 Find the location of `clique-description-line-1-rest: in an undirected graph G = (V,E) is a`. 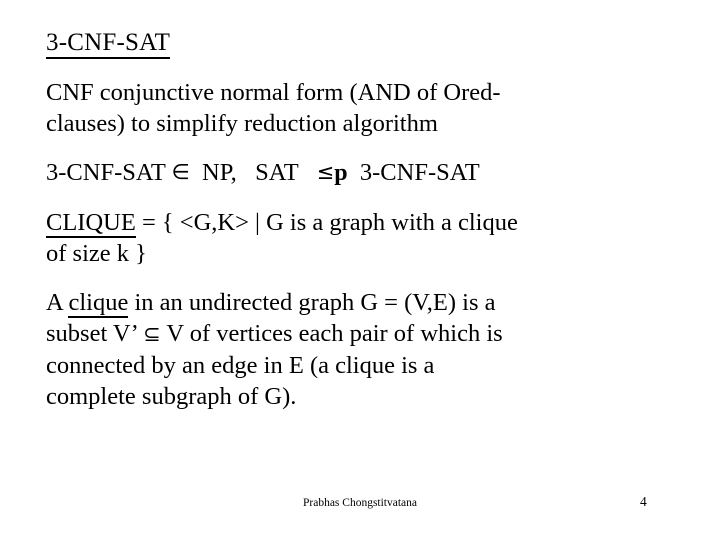

clique-description-line-1-rest: in an undirected graph G = (V,E) is a is located at coordinates (312, 302).